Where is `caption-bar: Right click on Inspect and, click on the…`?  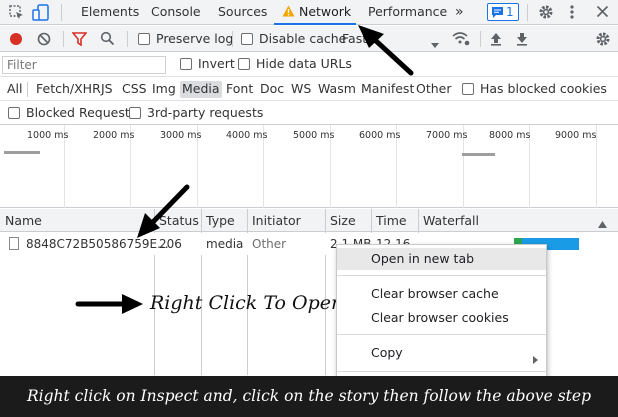 caption-bar: Right click on Inspect and, click on the… is located at coordinates (309, 396).